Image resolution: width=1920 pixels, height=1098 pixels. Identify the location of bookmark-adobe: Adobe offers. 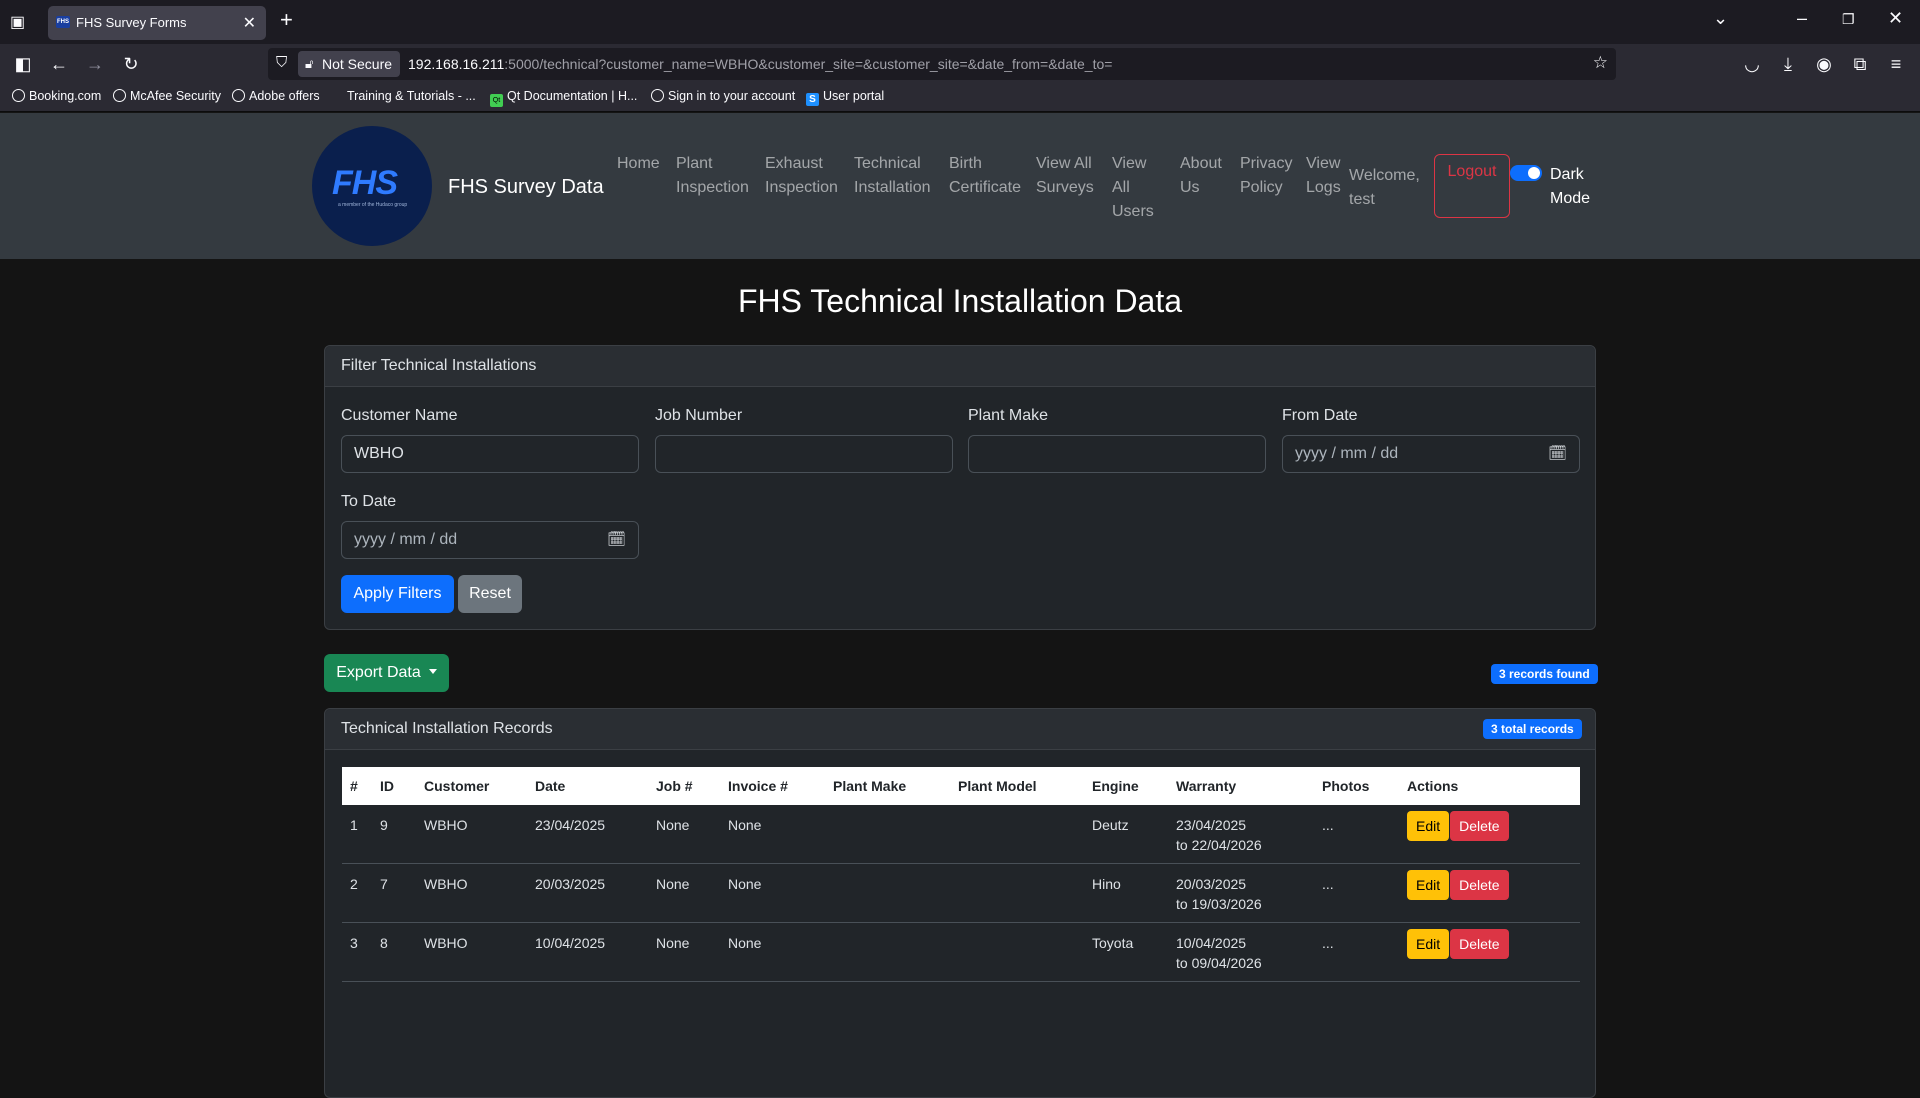
(276, 96).